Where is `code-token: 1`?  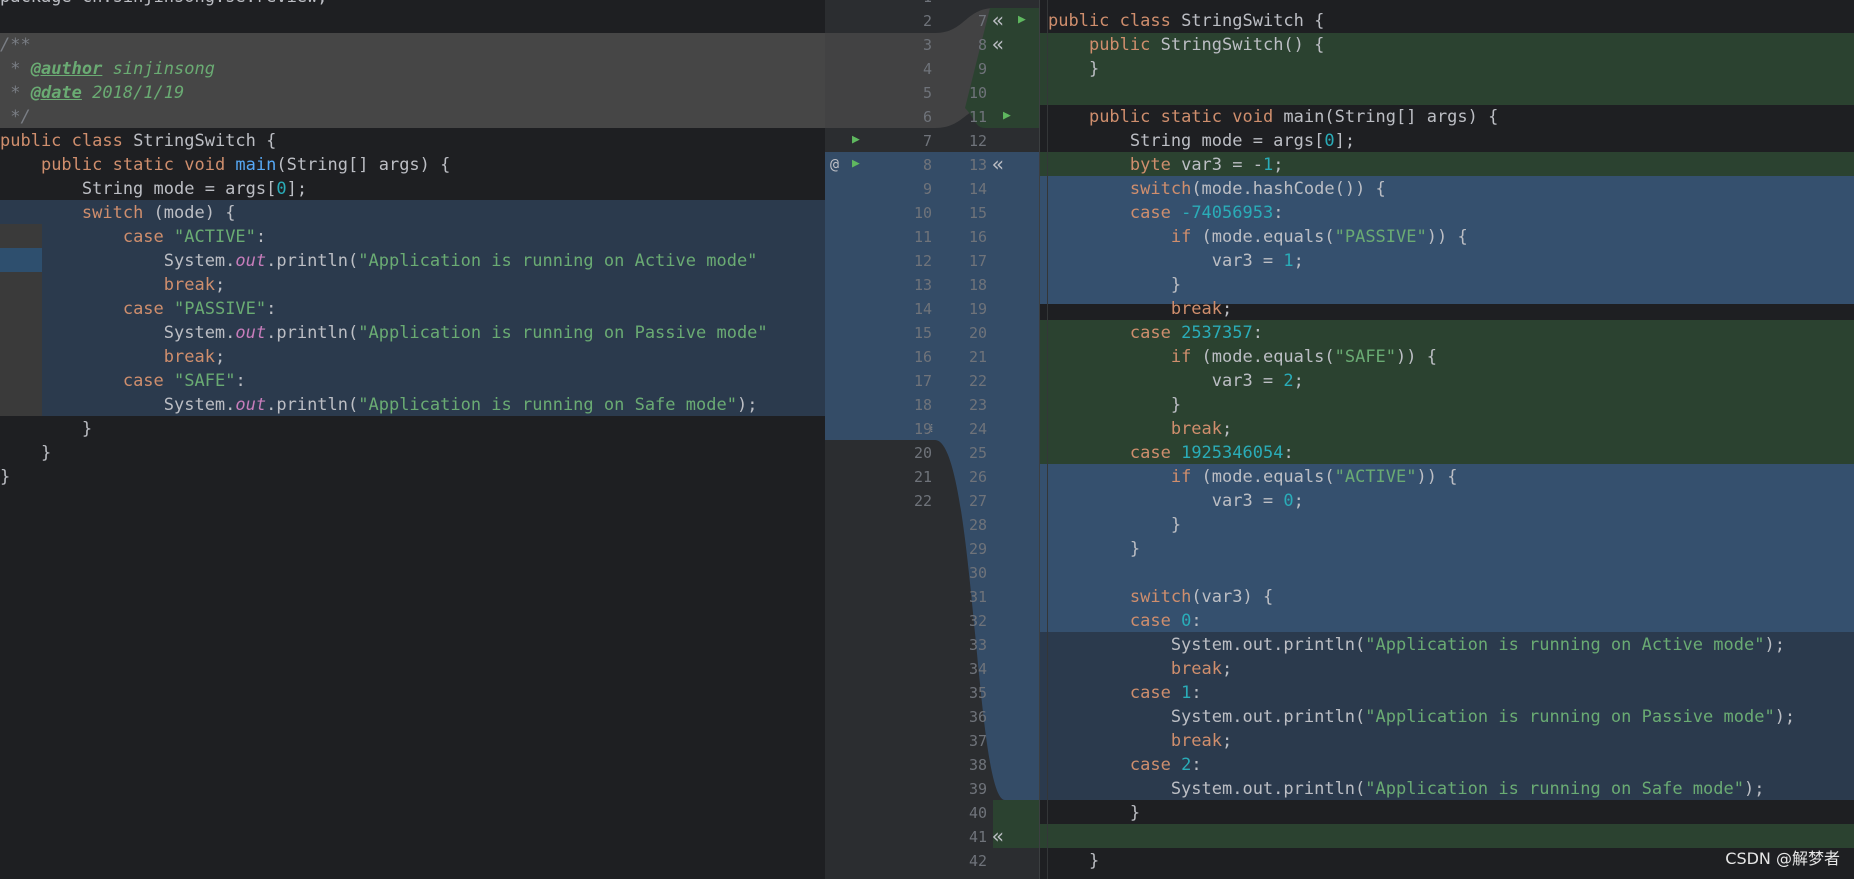 code-token: 1 is located at coordinates (1186, 693).